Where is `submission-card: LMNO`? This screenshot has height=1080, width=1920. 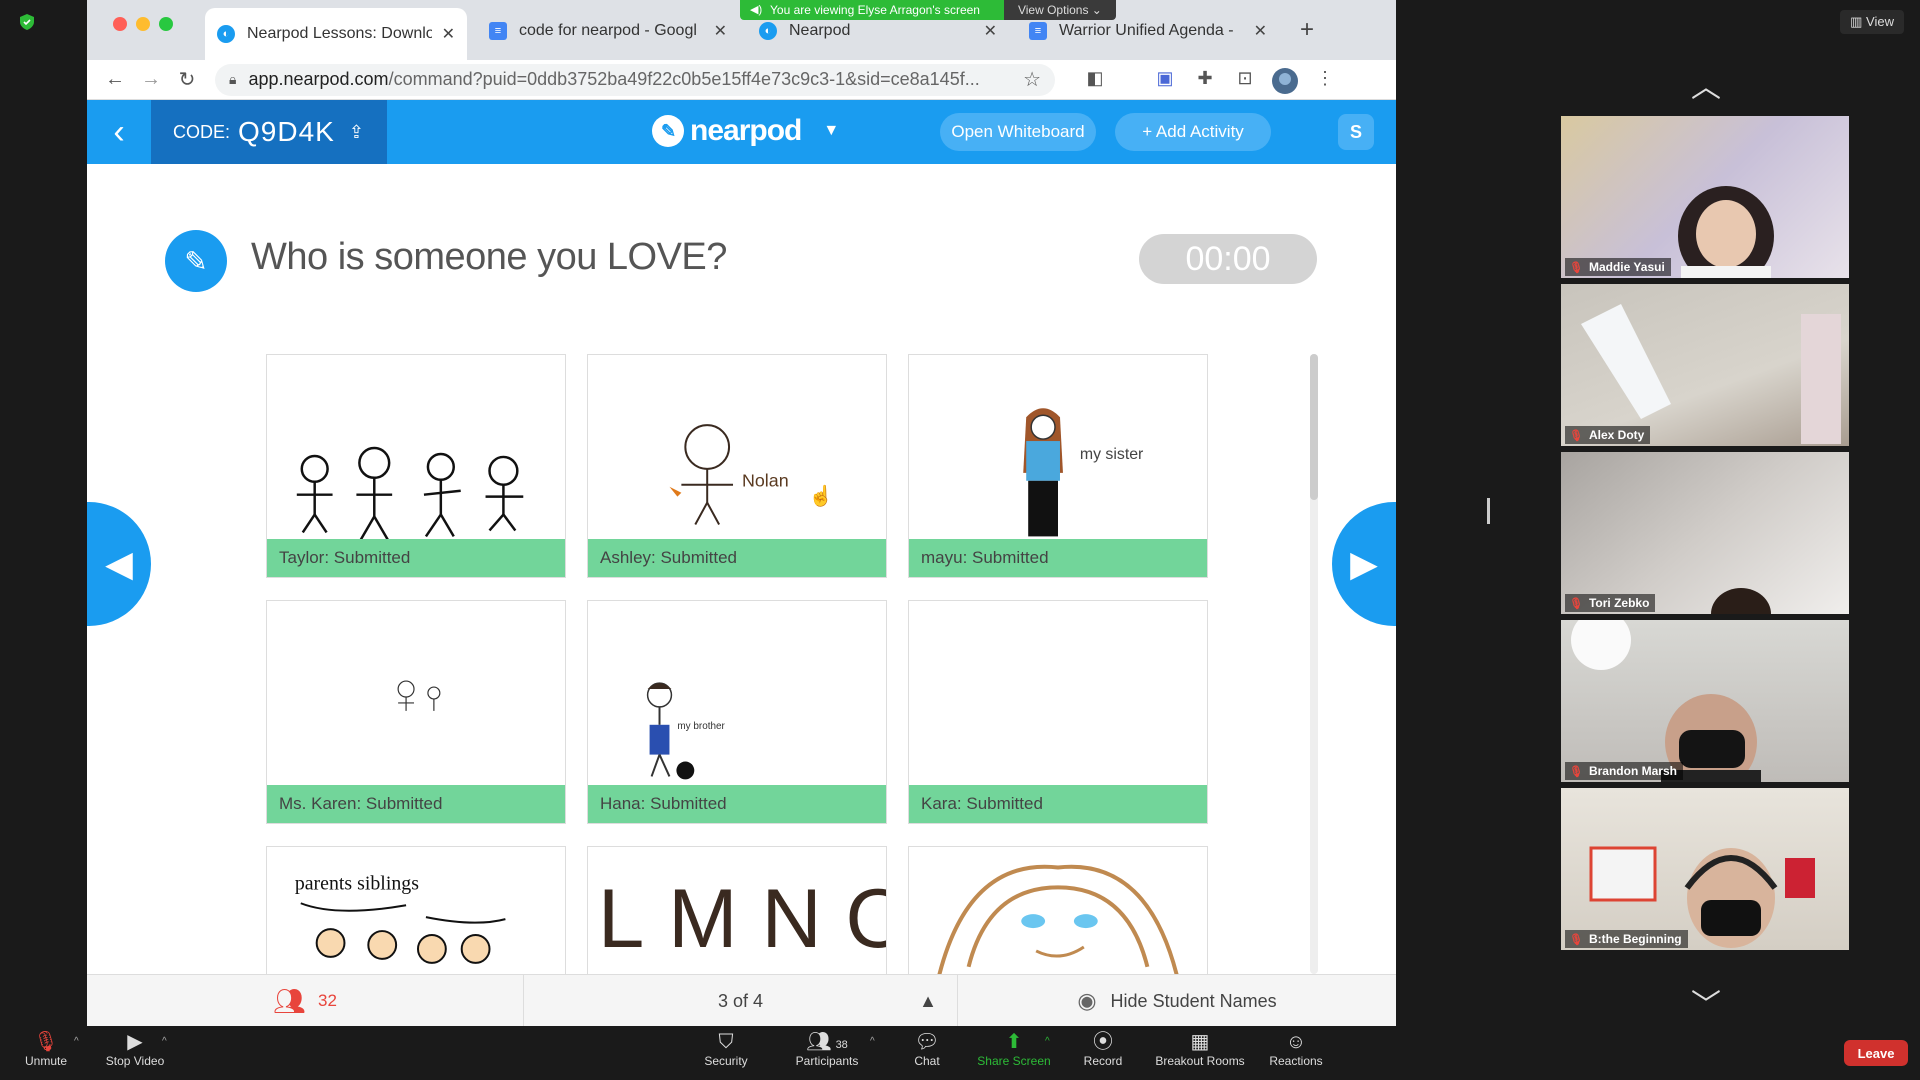
submission-card: LMNO is located at coordinates (749, 910).